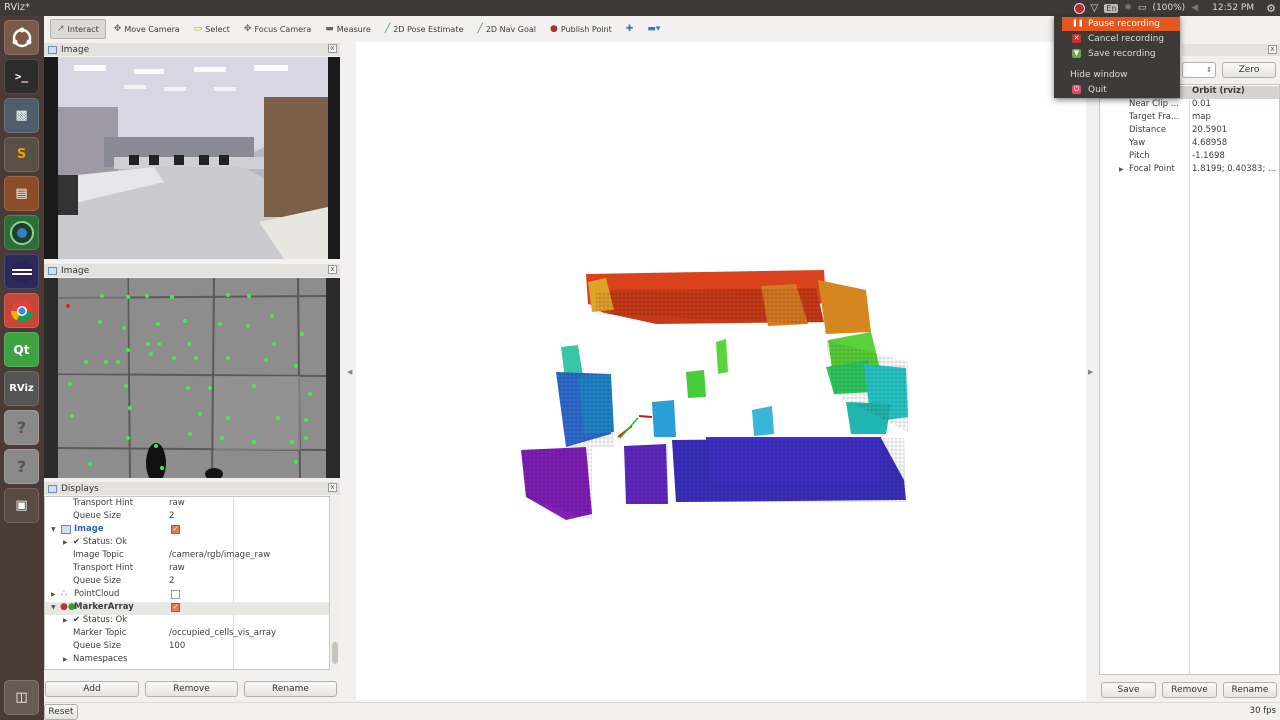  Describe the element at coordinates (506, 29) in the screenshot. I see `tool-2d-nav-goal: ╱ 2D Nav Goal` at that location.